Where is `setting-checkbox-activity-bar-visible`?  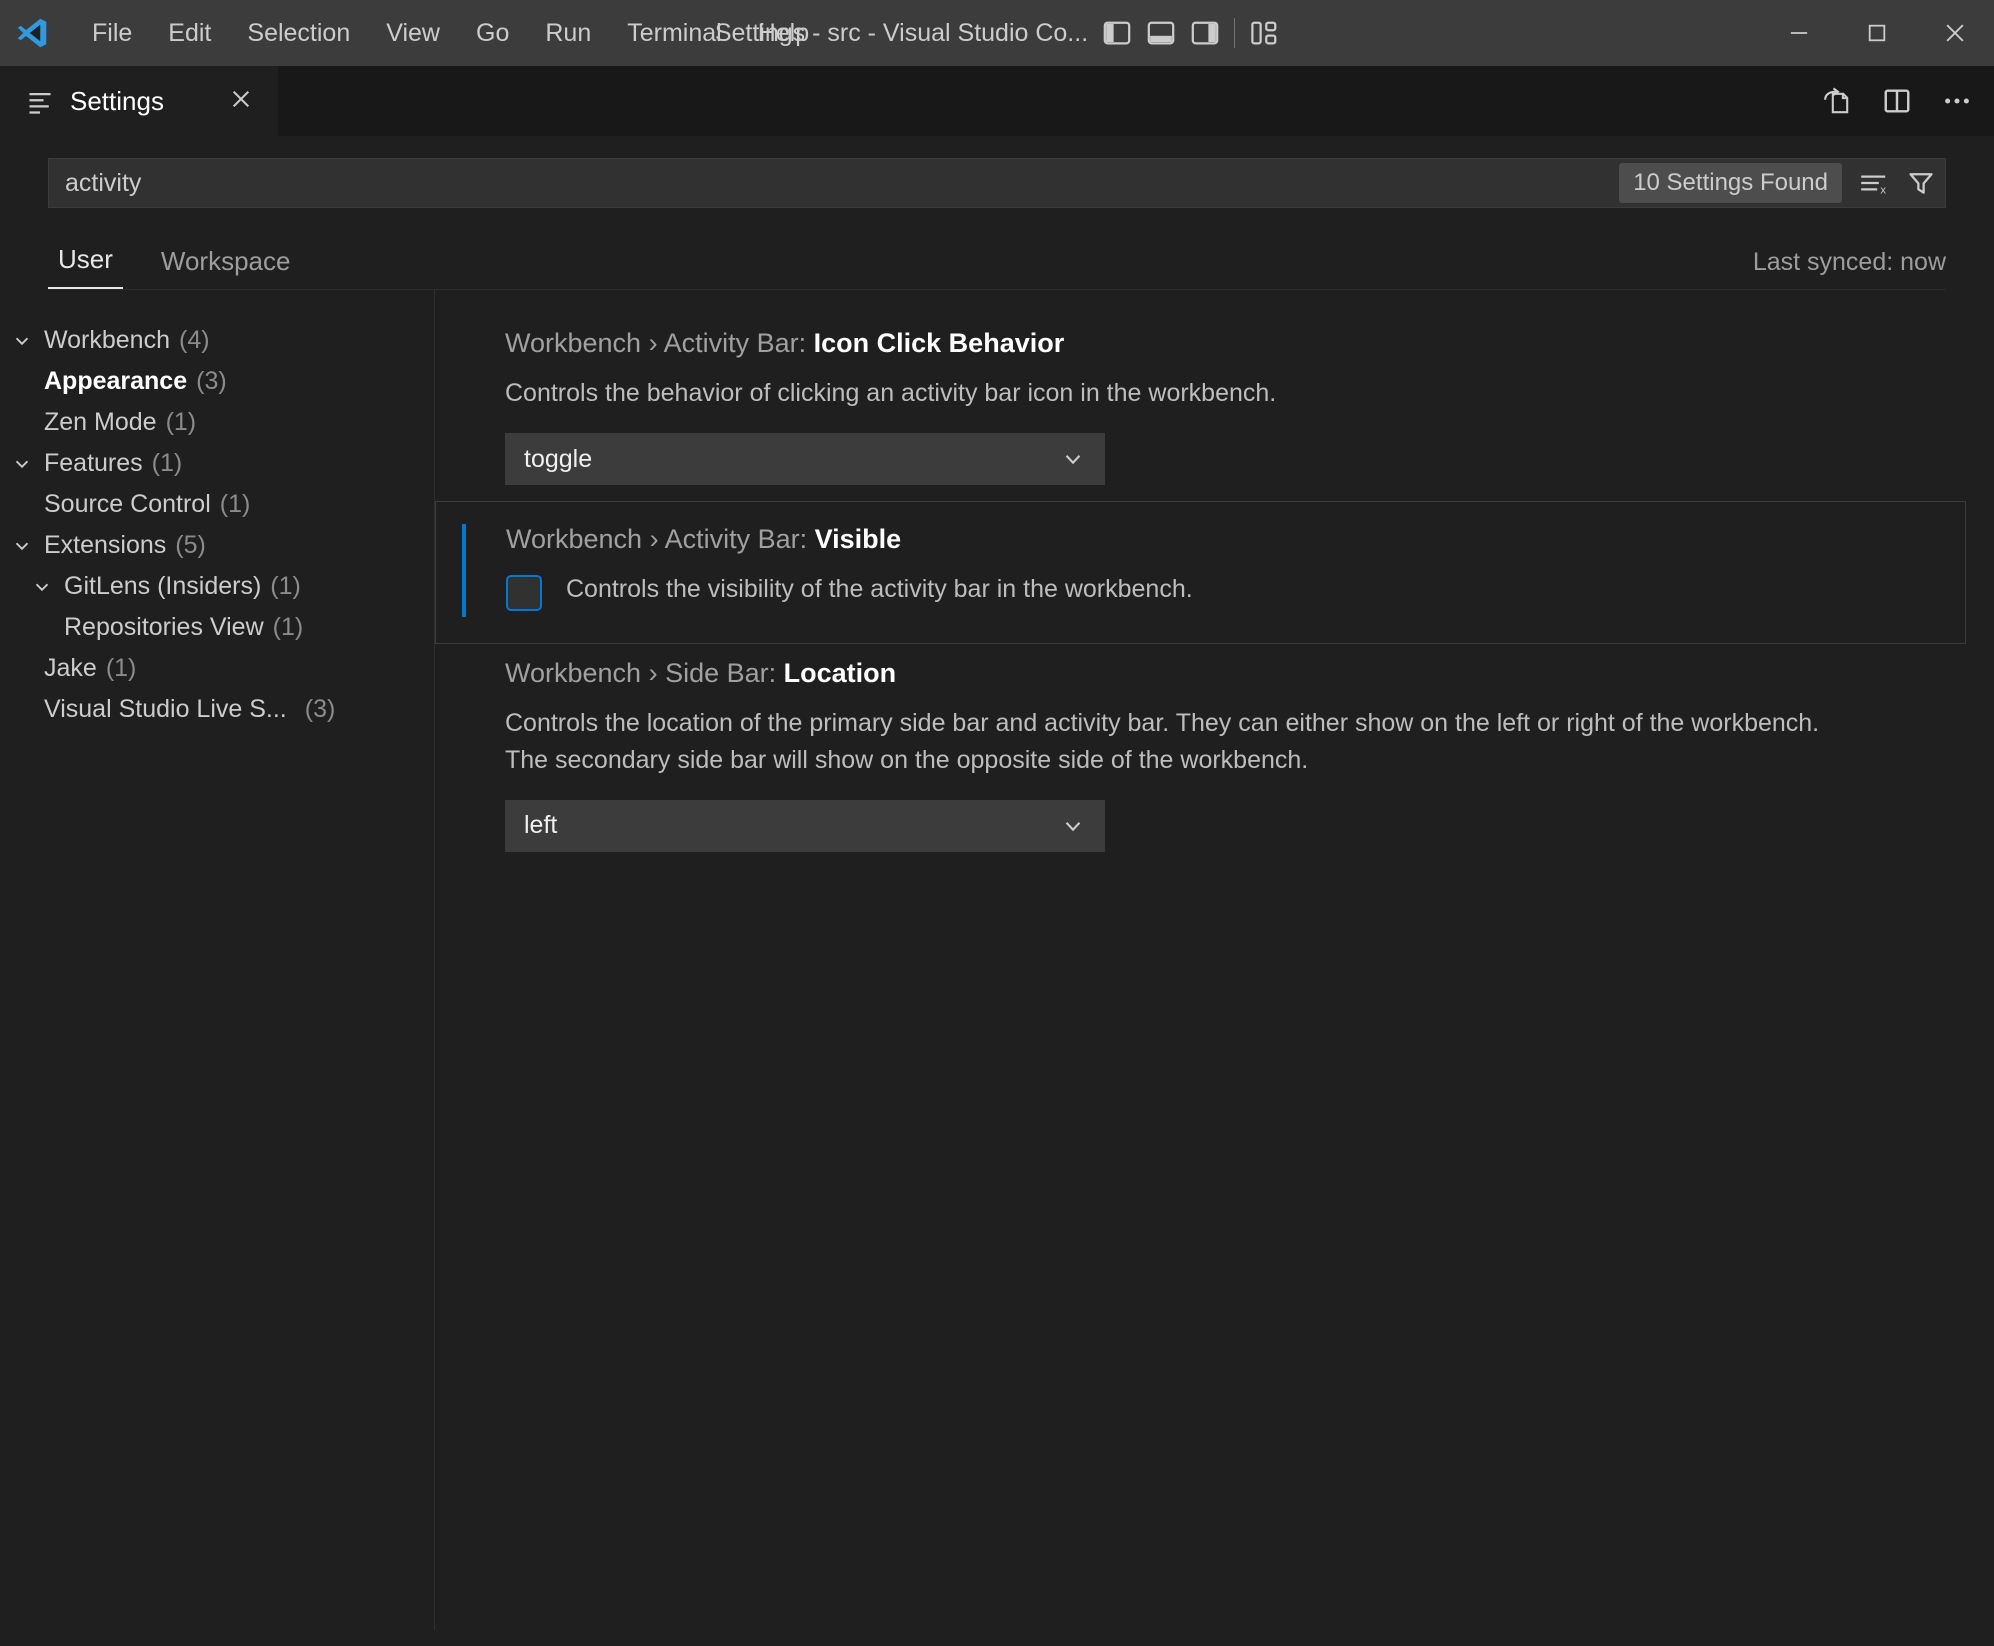
setting-checkbox-activity-bar-visible is located at coordinates (524, 593).